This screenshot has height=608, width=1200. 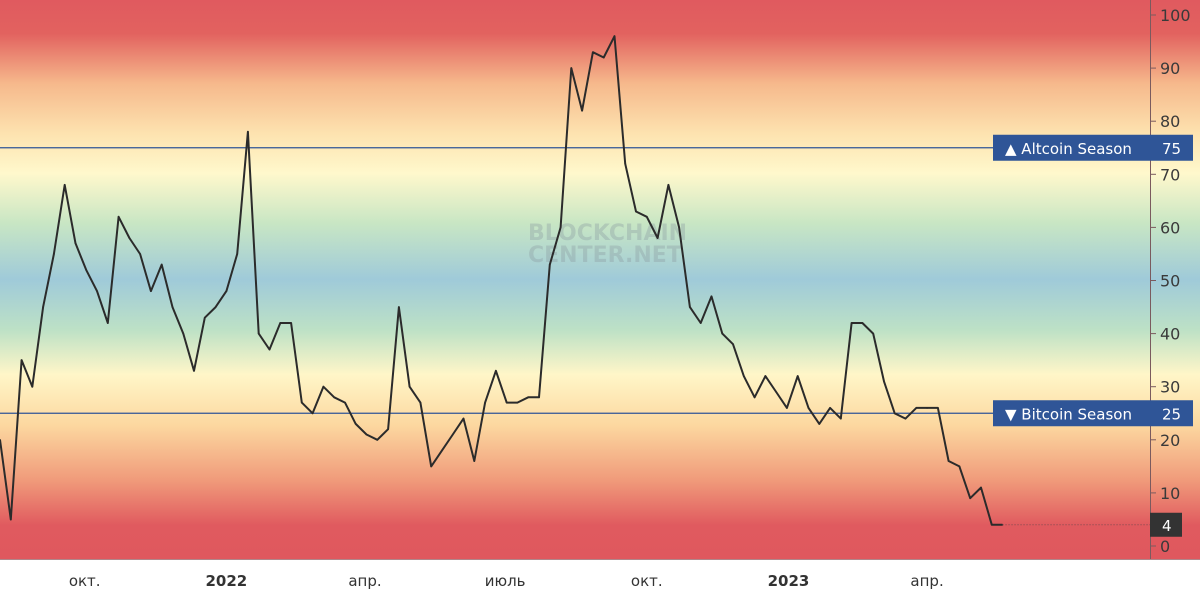 What do you see at coordinates (1170, 281) in the screenshot?
I see `y-tick-label: 50` at bounding box center [1170, 281].